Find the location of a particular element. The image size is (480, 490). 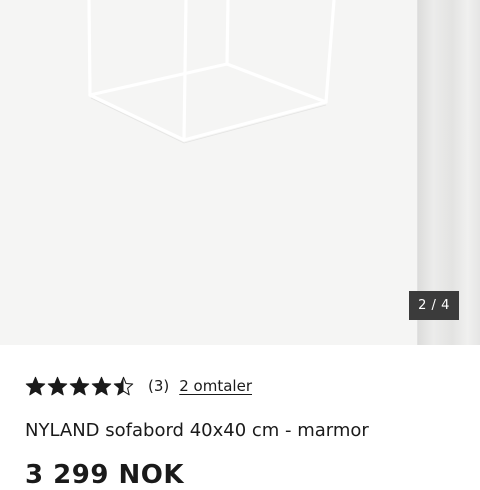

reviews-link: 2 omtaler is located at coordinates (215, 386).